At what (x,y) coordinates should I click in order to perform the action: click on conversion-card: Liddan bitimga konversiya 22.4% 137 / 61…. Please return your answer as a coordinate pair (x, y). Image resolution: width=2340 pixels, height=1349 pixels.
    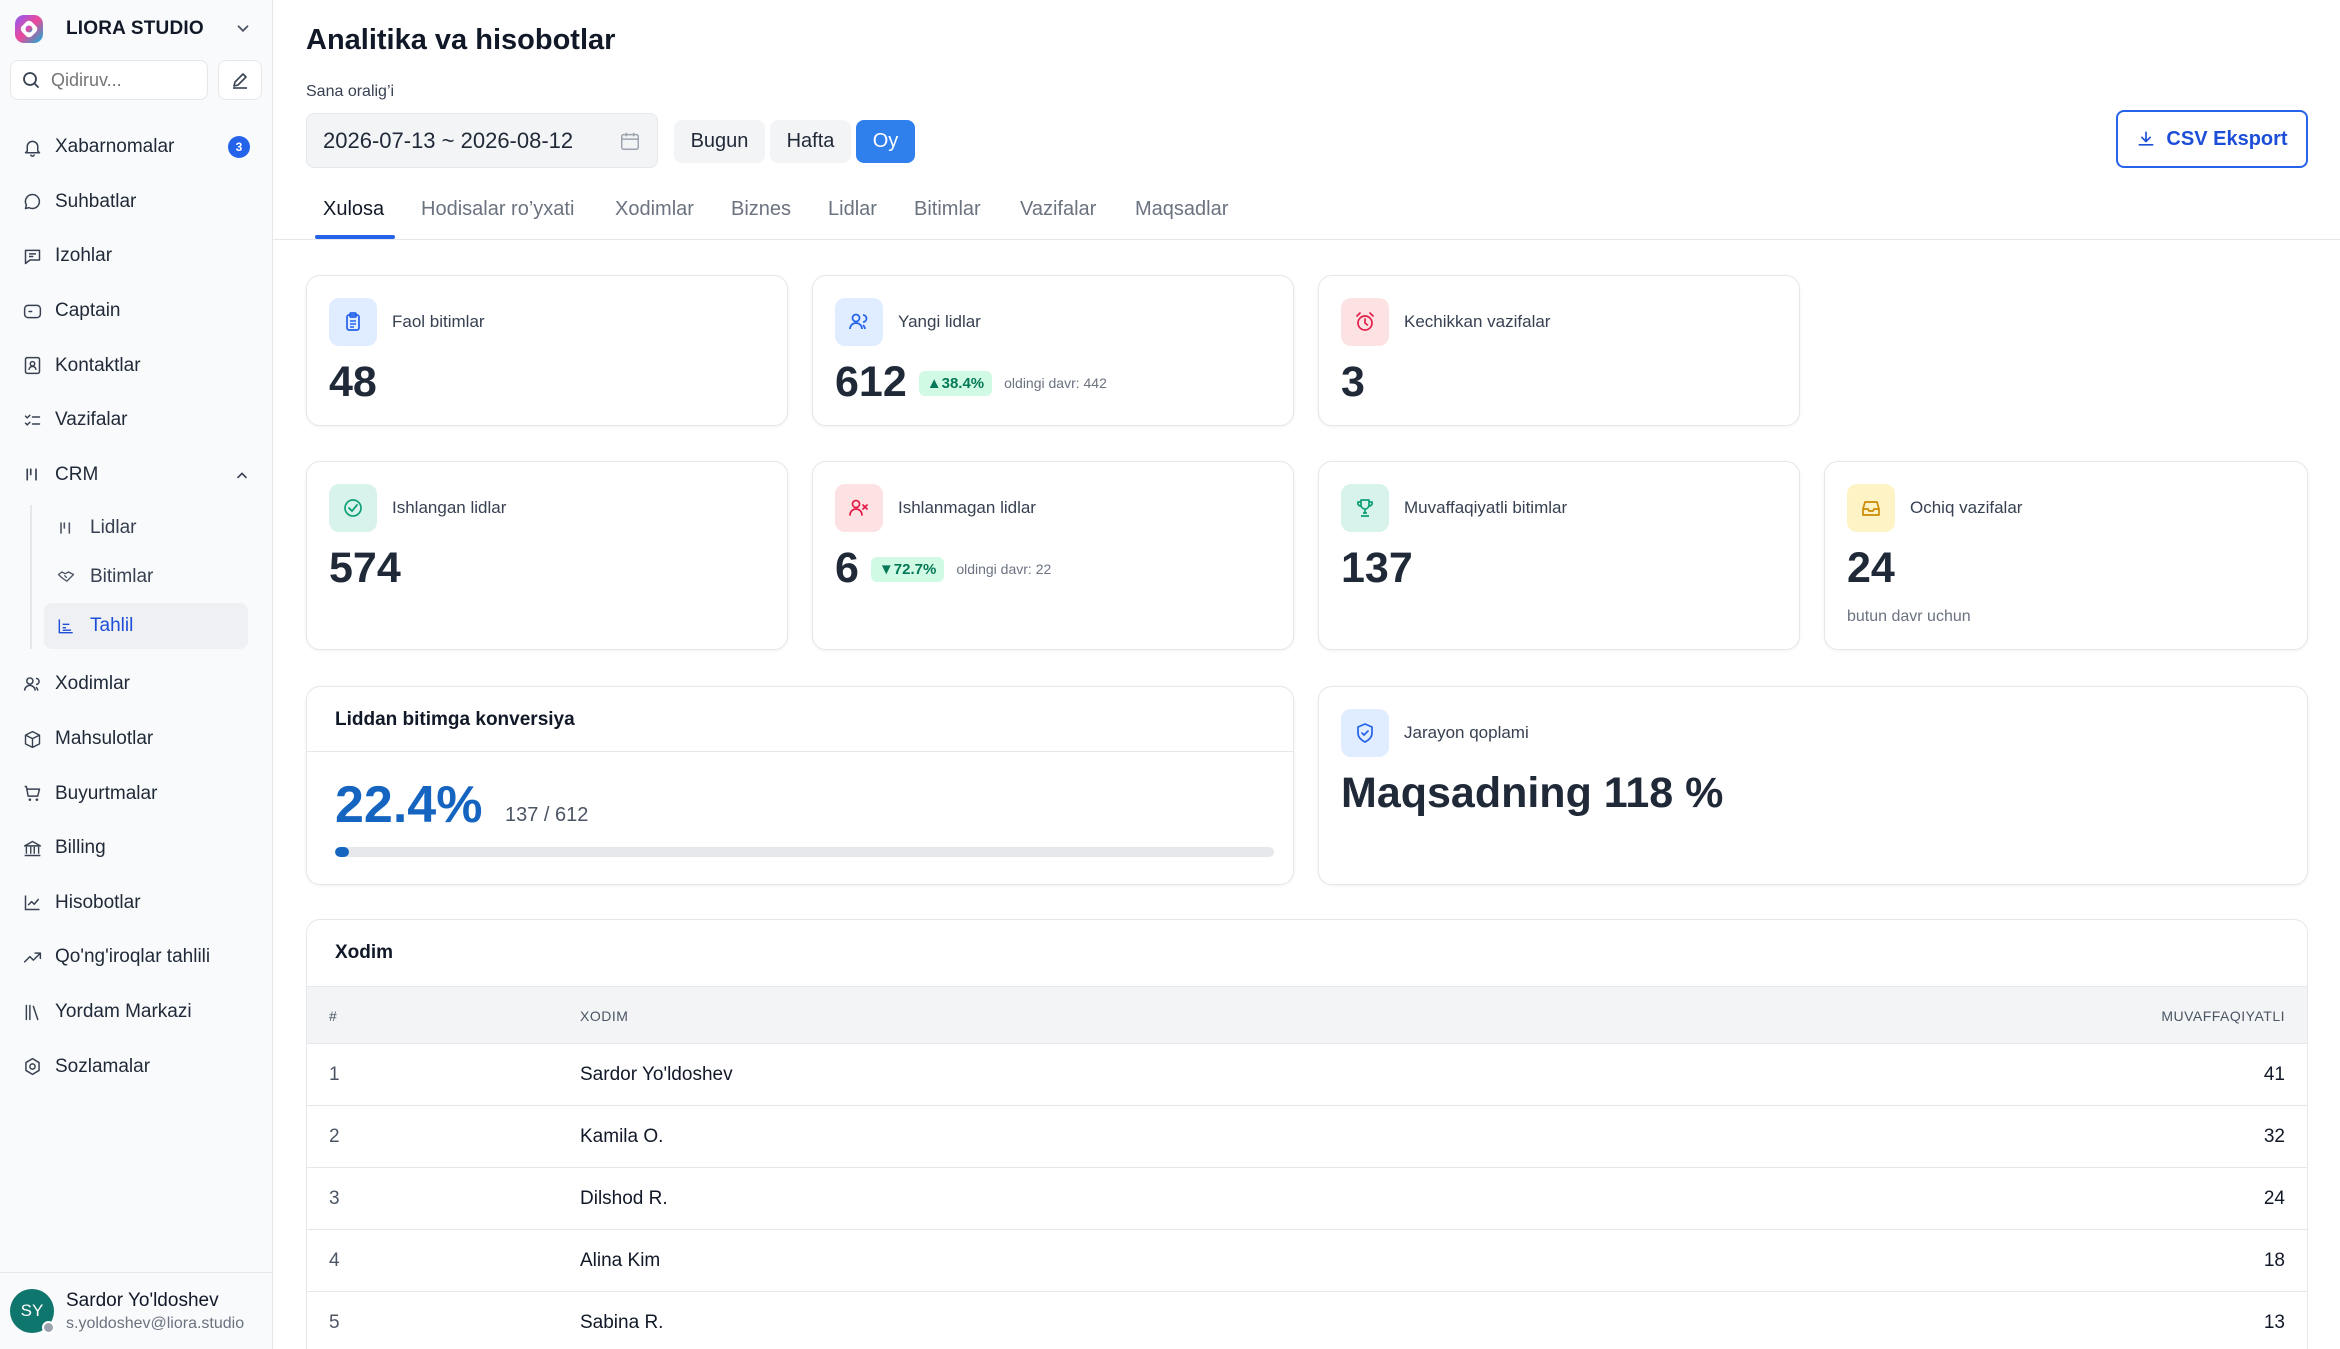
    Looking at the image, I should click on (800, 785).